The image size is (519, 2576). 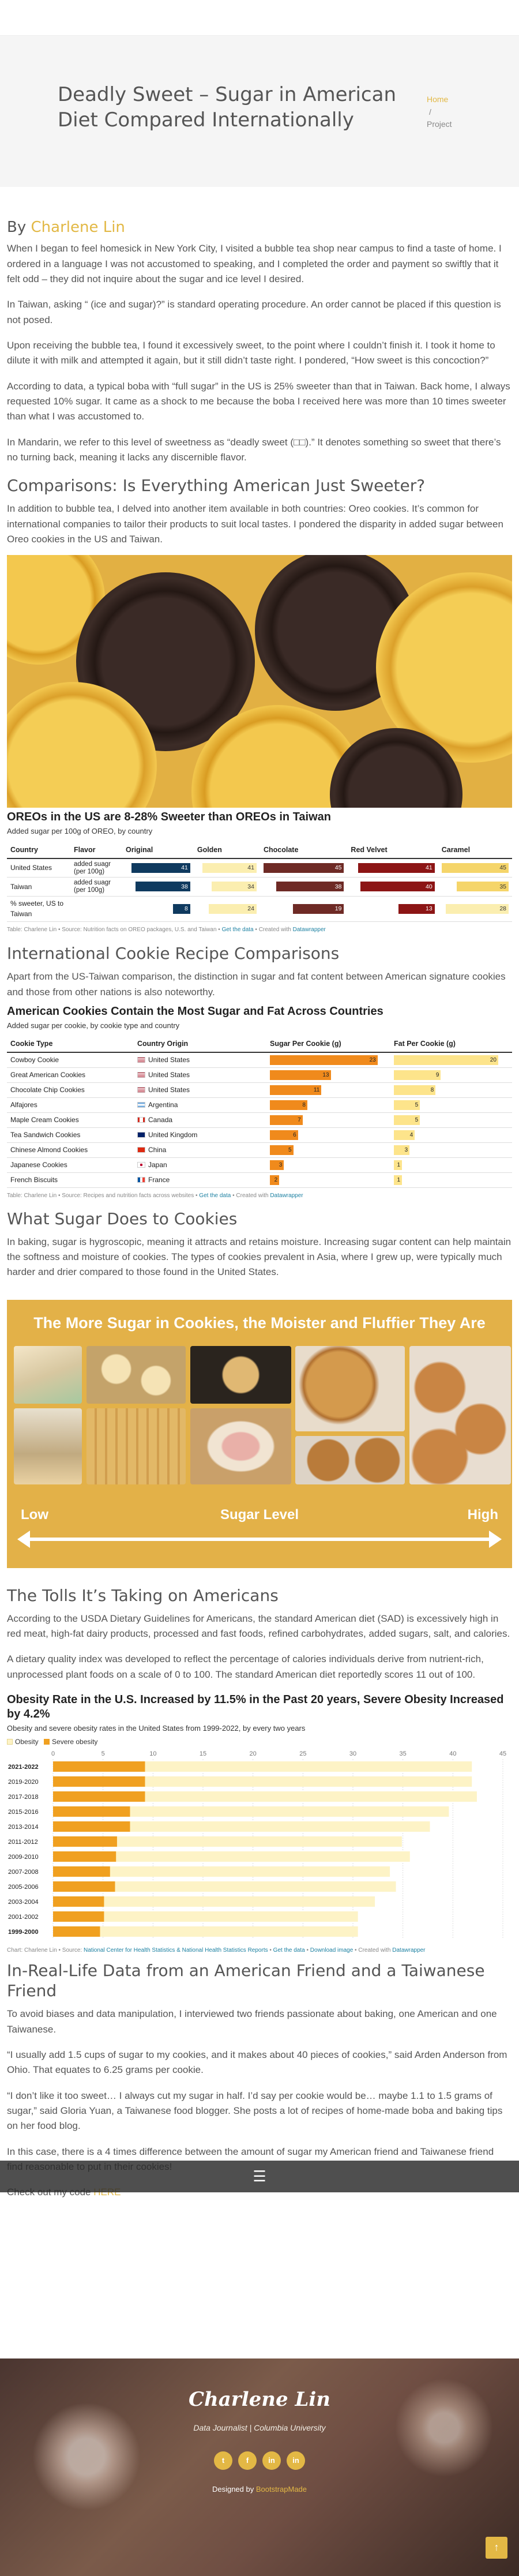 I want to click on sugar-per-cookie-cell: 6, so click(x=328, y=1135).